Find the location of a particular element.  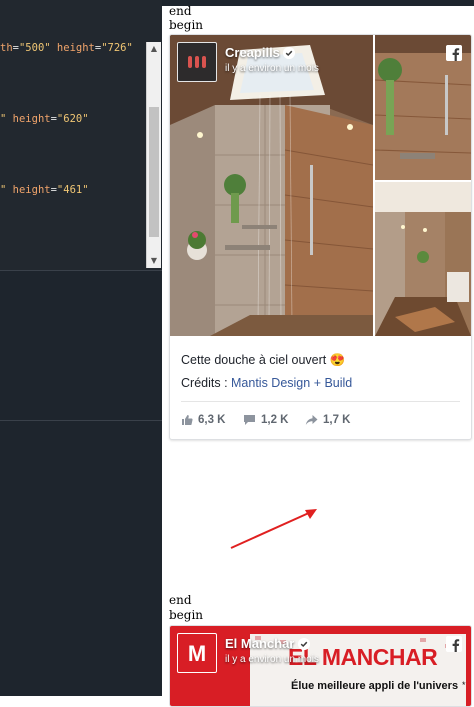

scrollbar-thumb is located at coordinates (154, 172).